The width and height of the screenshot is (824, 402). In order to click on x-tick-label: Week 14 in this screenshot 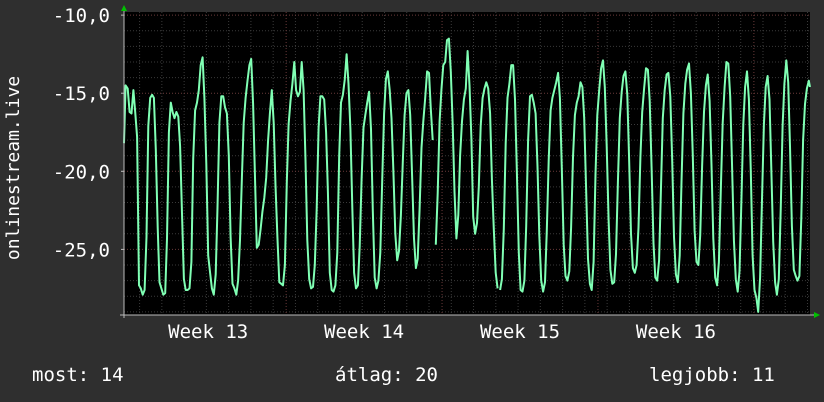, I will do `click(364, 332)`.